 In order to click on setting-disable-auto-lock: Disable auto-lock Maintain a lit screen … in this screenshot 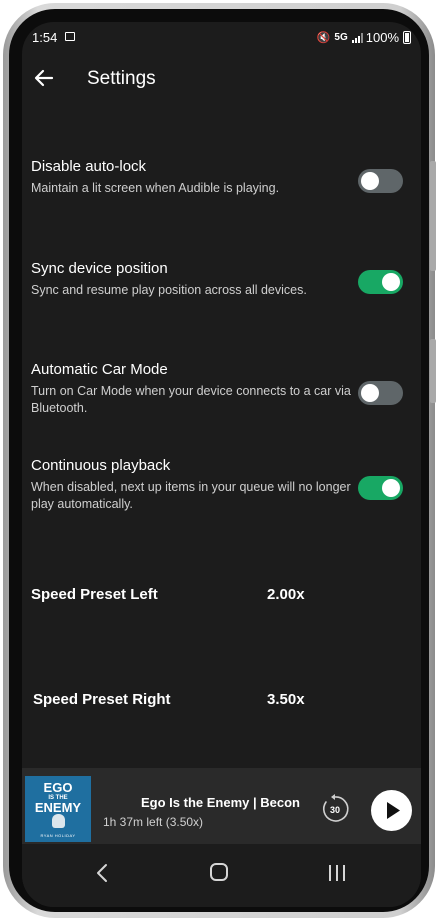, I will do `click(221, 177)`.